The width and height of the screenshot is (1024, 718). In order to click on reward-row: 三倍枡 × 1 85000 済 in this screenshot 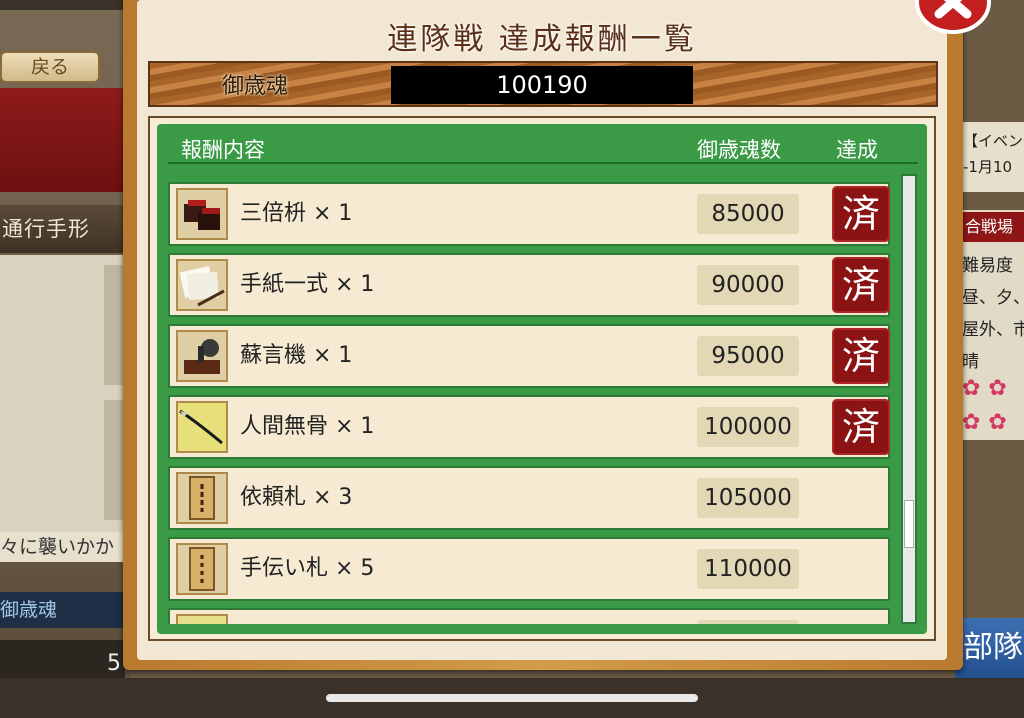, I will do `click(529, 214)`.